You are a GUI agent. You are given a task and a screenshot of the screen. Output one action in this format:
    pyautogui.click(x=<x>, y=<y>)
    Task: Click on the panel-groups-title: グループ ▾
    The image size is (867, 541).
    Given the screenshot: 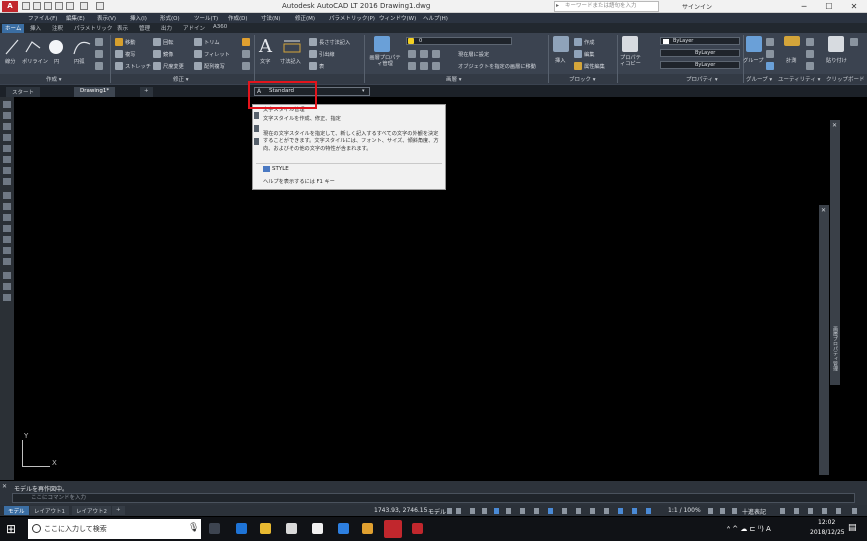 What is the action you would take?
    pyautogui.click(x=759, y=79)
    